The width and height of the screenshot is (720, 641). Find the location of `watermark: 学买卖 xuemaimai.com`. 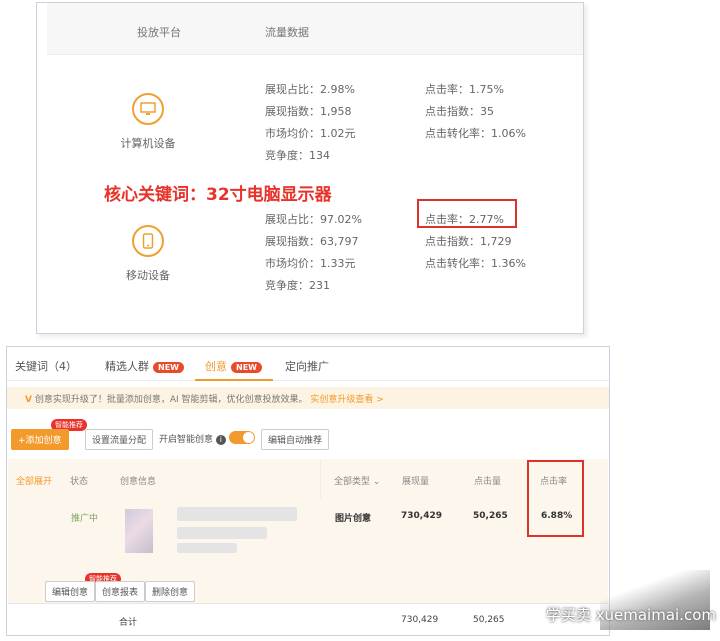

watermark: 学买卖 xuemaimai.com is located at coordinates (630, 615).